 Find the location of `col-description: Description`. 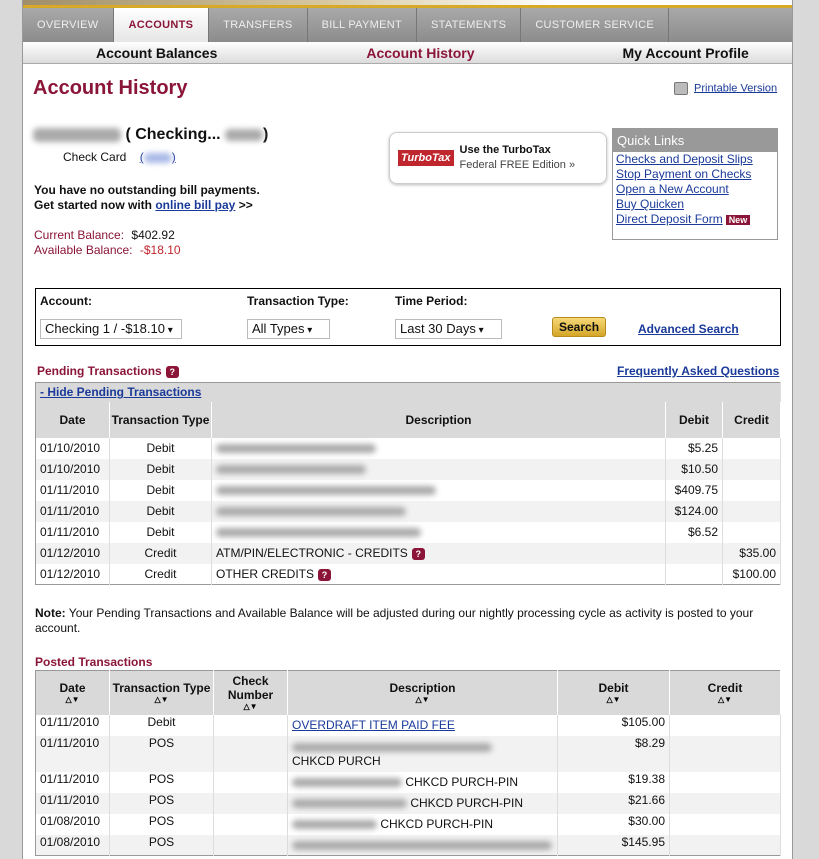

col-description: Description is located at coordinates (438, 419).